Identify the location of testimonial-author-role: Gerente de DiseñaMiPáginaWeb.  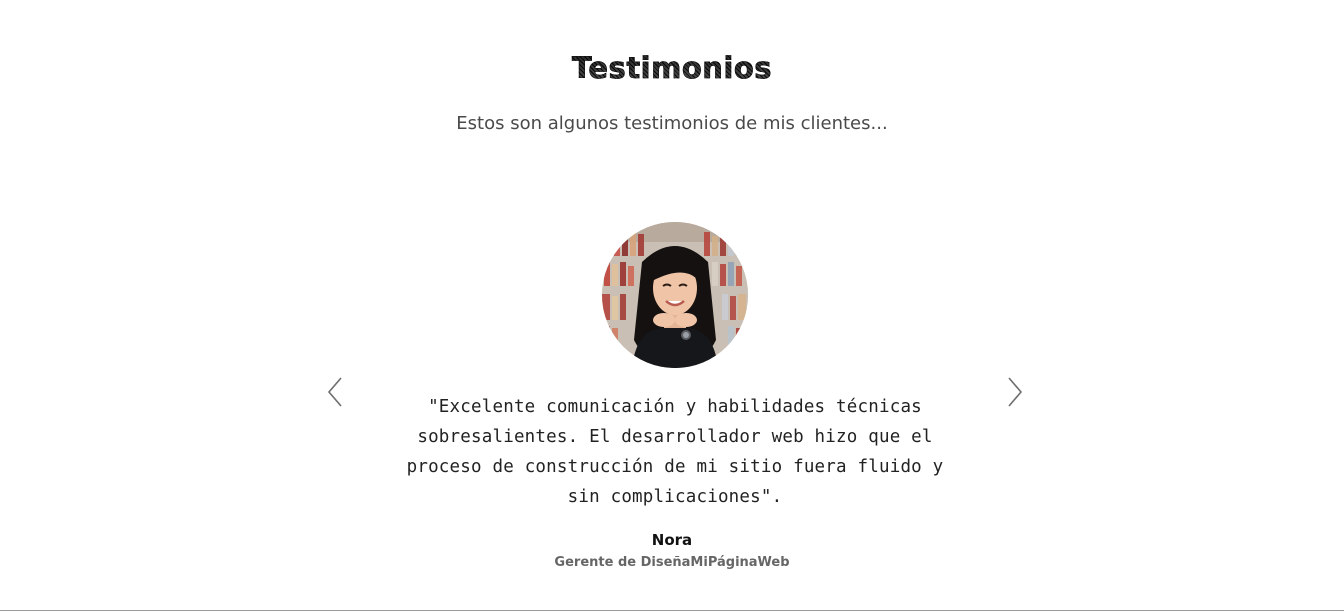
(672, 562).